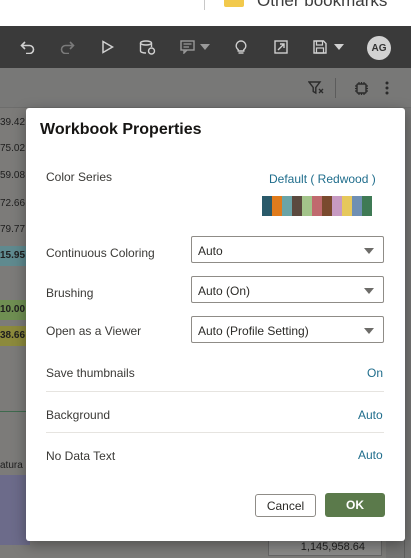 This screenshot has height=558, width=411. What do you see at coordinates (287, 289) in the screenshot?
I see `brushing-select: Auto (On)` at bounding box center [287, 289].